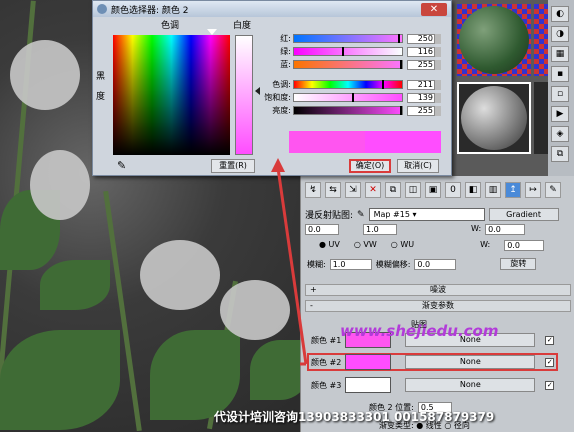  I want to click on slider-value-field: 139, so click(421, 97).